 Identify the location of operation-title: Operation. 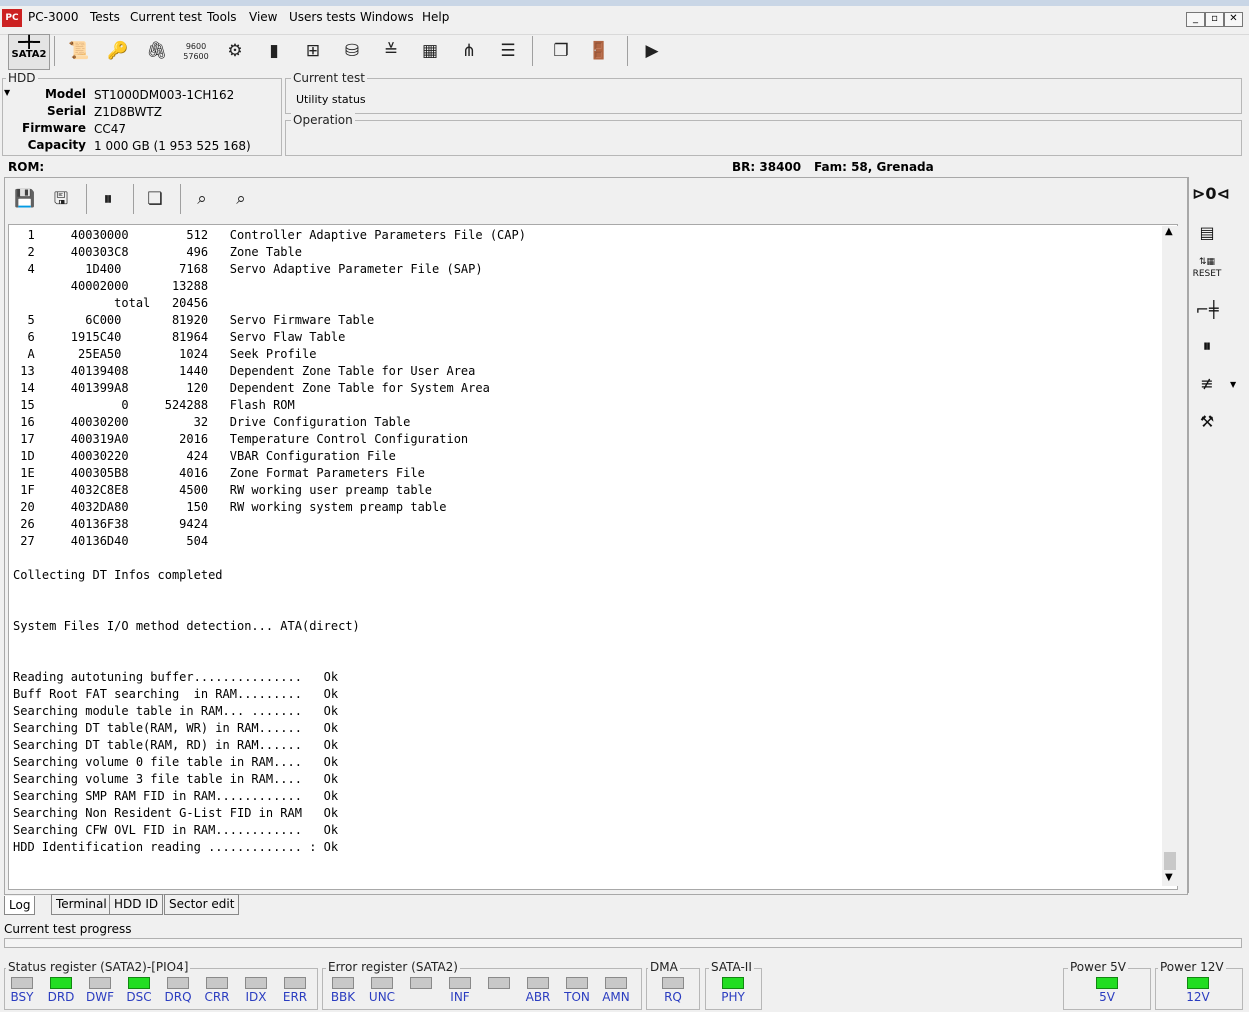
(323, 120).